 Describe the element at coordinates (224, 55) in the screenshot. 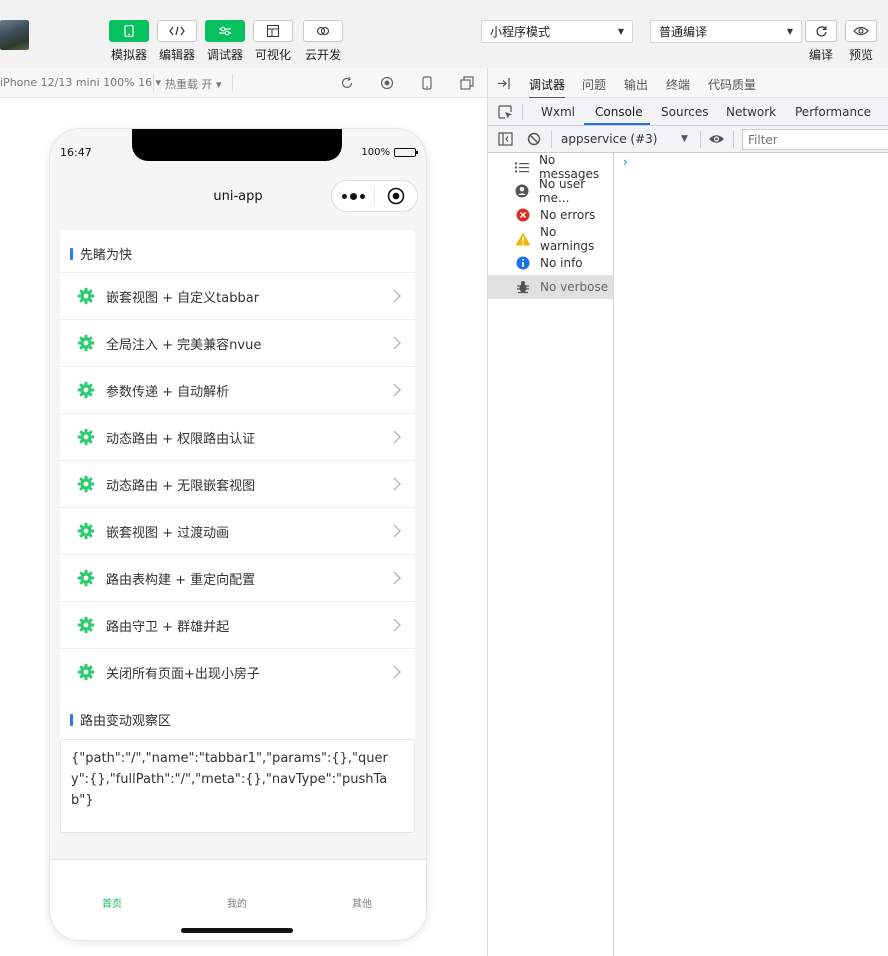

I see `debugger-label: 调试器` at that location.